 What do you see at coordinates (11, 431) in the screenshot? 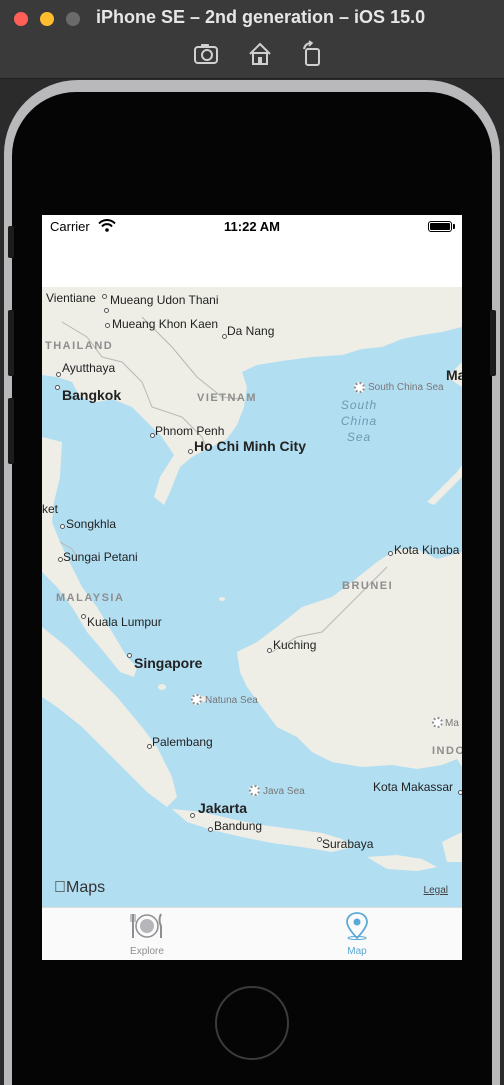
I see `volume-down-button` at bounding box center [11, 431].